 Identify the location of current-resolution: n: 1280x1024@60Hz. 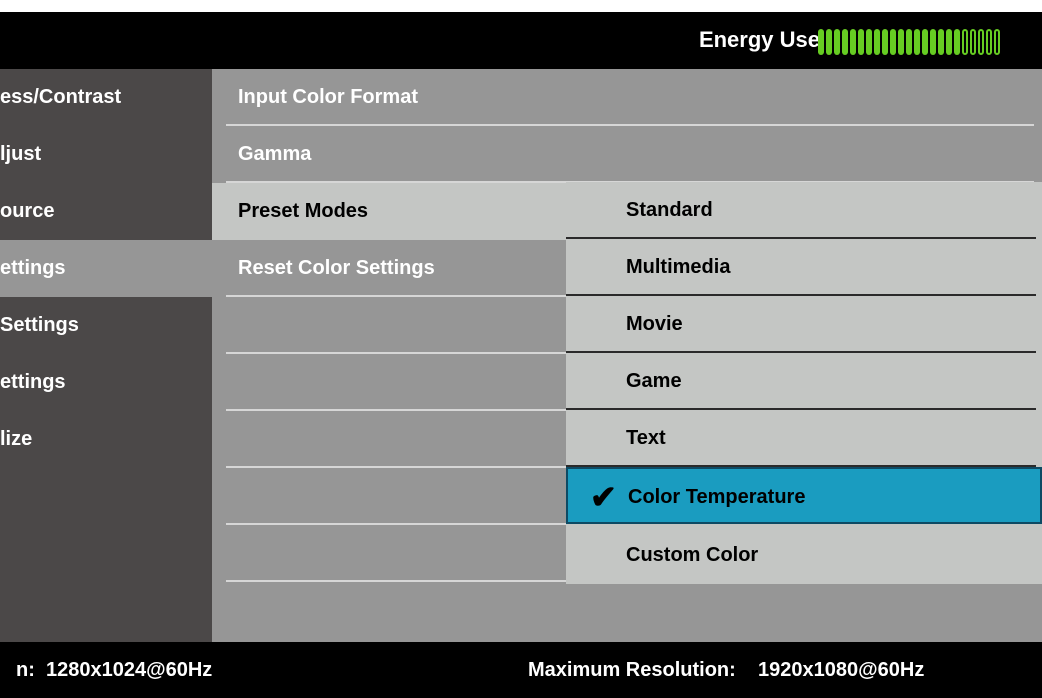
(114, 670).